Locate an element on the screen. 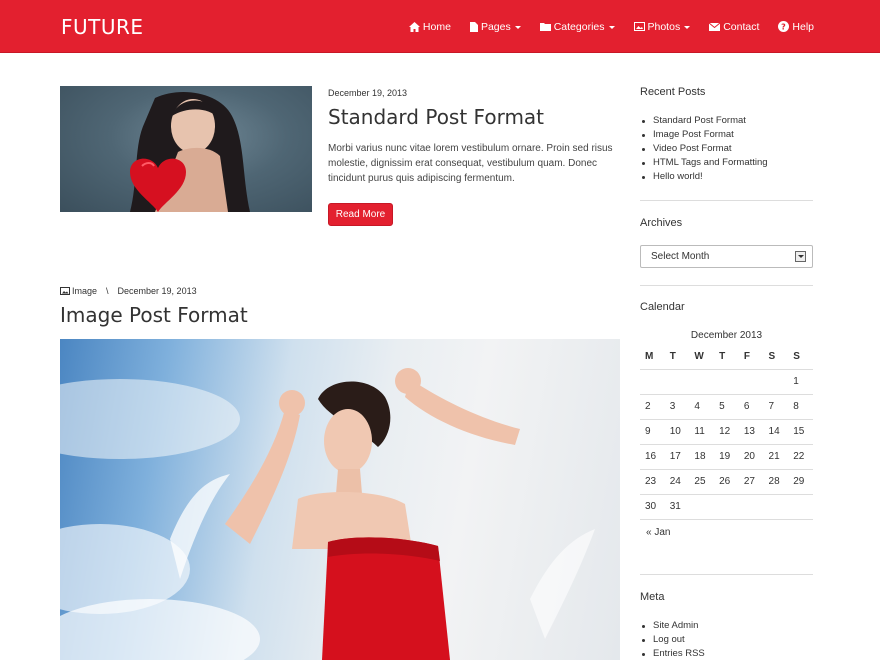 This screenshot has height=660, width=880. nav-pages: Pages is located at coordinates (495, 26).